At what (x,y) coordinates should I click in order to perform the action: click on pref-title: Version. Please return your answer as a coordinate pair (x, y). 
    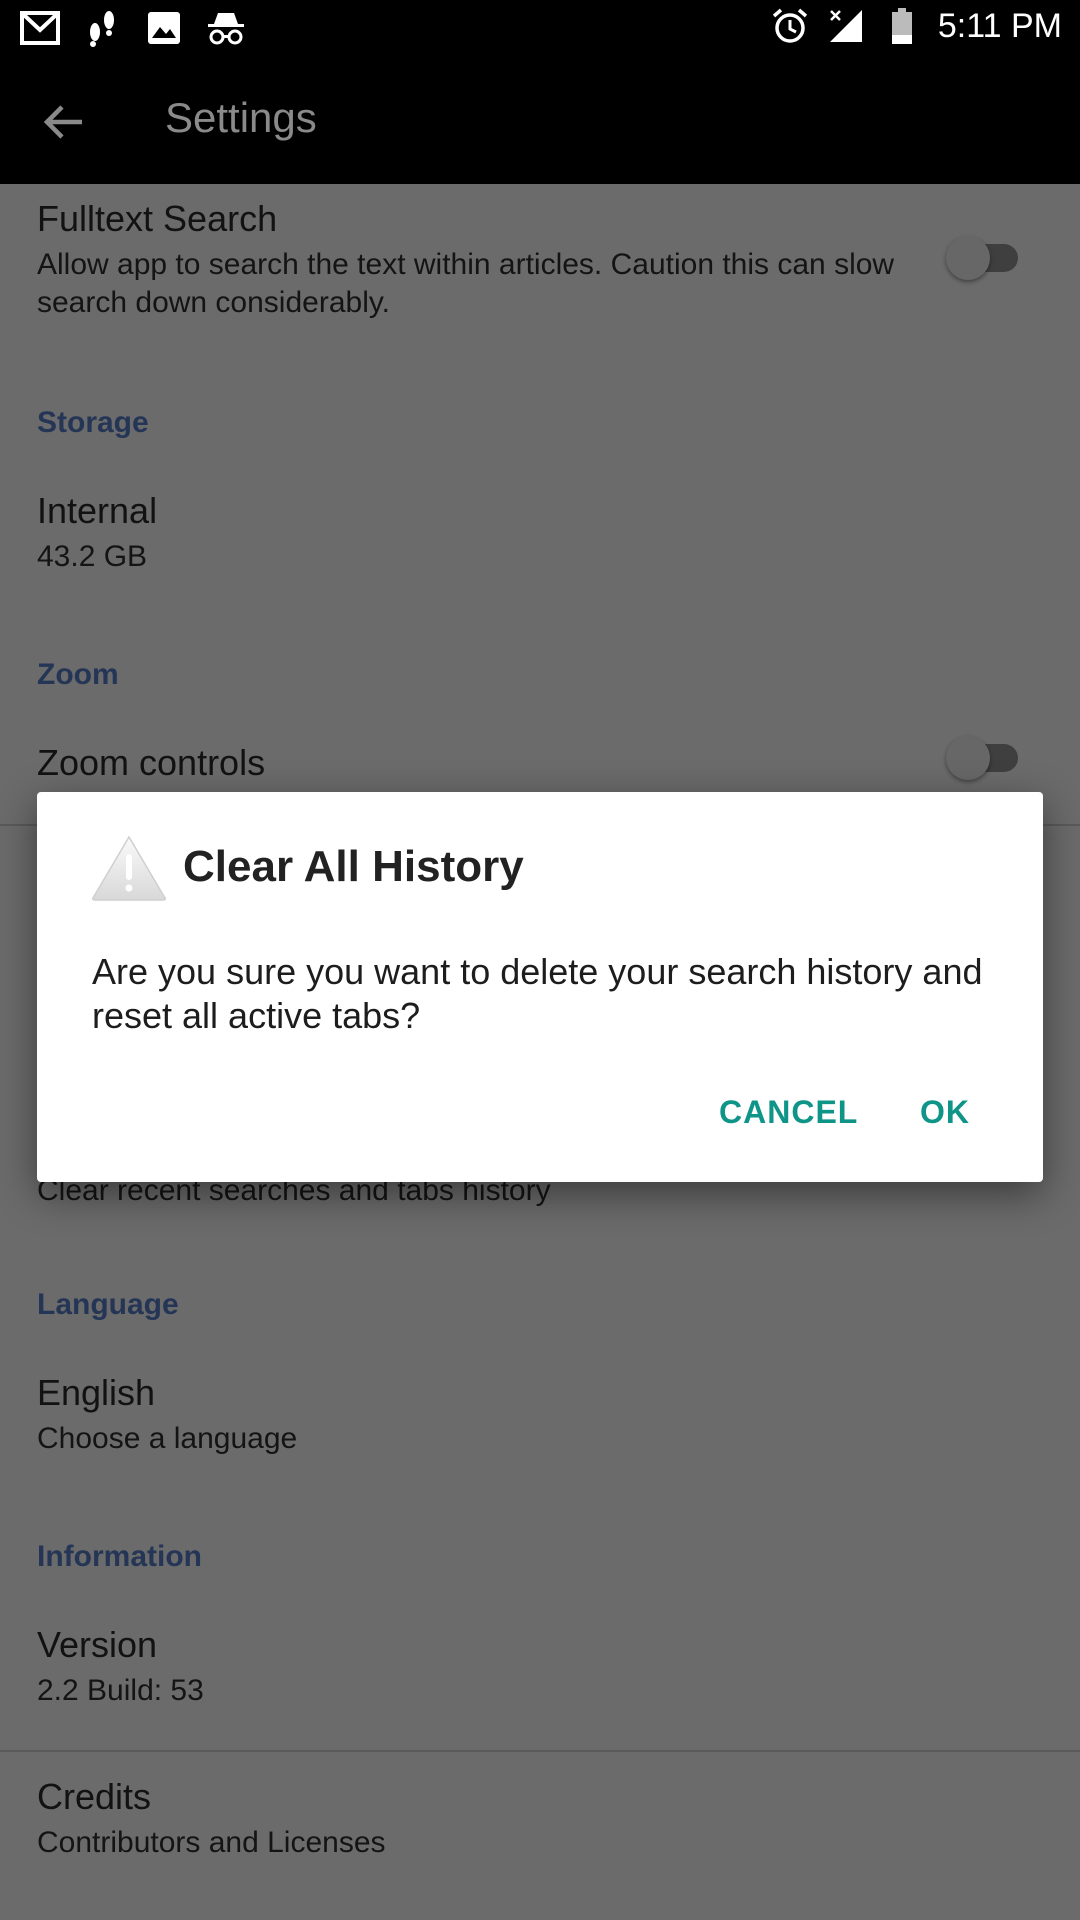
    Looking at the image, I should click on (97, 1644).